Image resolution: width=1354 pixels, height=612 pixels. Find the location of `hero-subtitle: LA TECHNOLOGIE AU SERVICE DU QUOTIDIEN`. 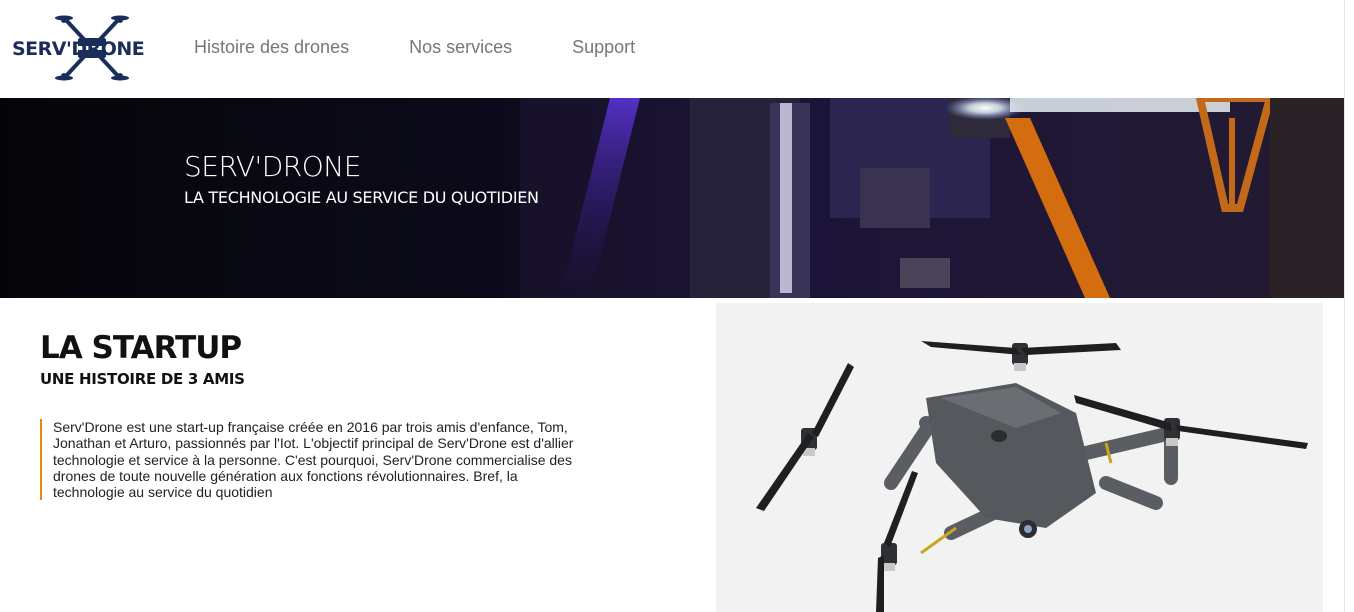

hero-subtitle: LA TECHNOLOGIE AU SERVICE DU QUOTIDIEN is located at coordinates (361, 197).